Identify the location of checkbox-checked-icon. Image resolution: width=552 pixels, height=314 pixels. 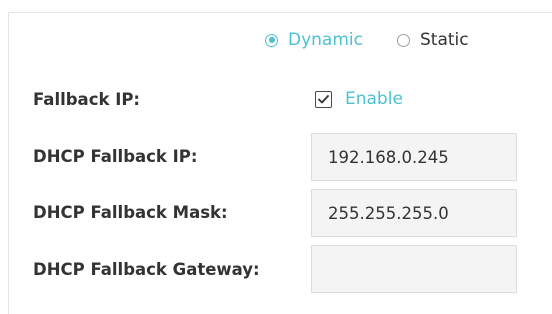
(323, 99).